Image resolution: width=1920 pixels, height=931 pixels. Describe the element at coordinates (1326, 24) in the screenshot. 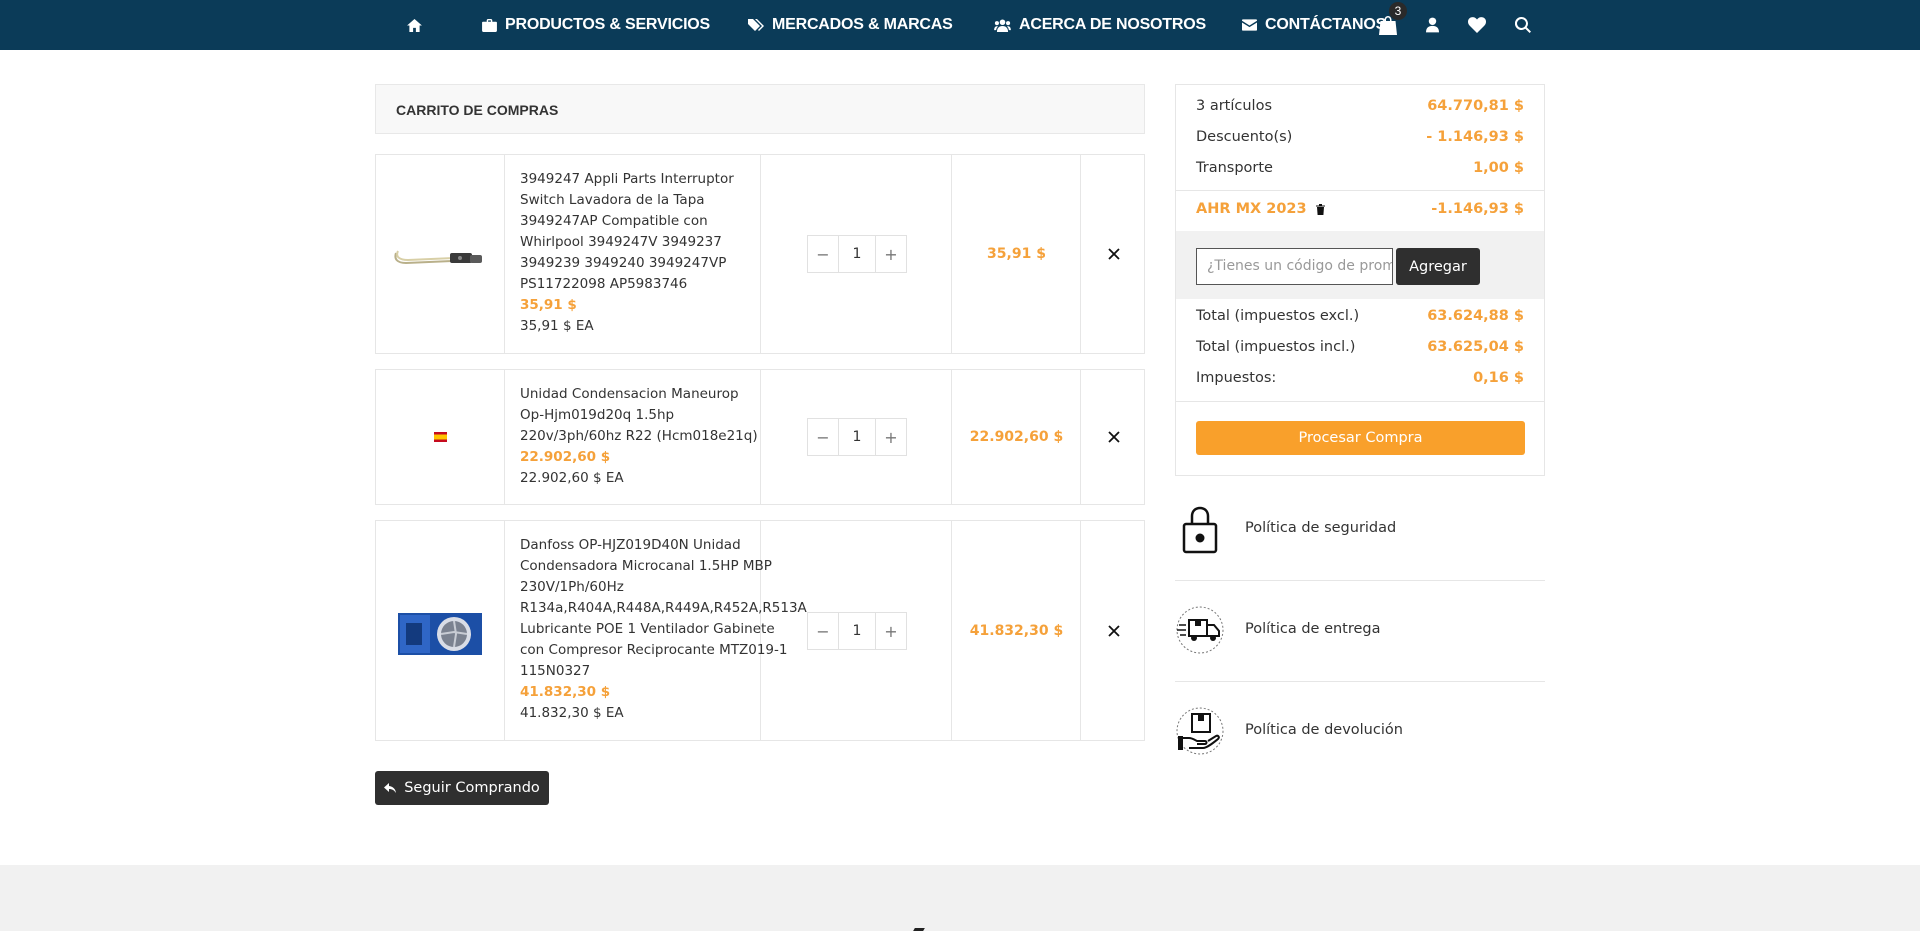

I see `nav-label: CONTÁCTANOS` at that location.